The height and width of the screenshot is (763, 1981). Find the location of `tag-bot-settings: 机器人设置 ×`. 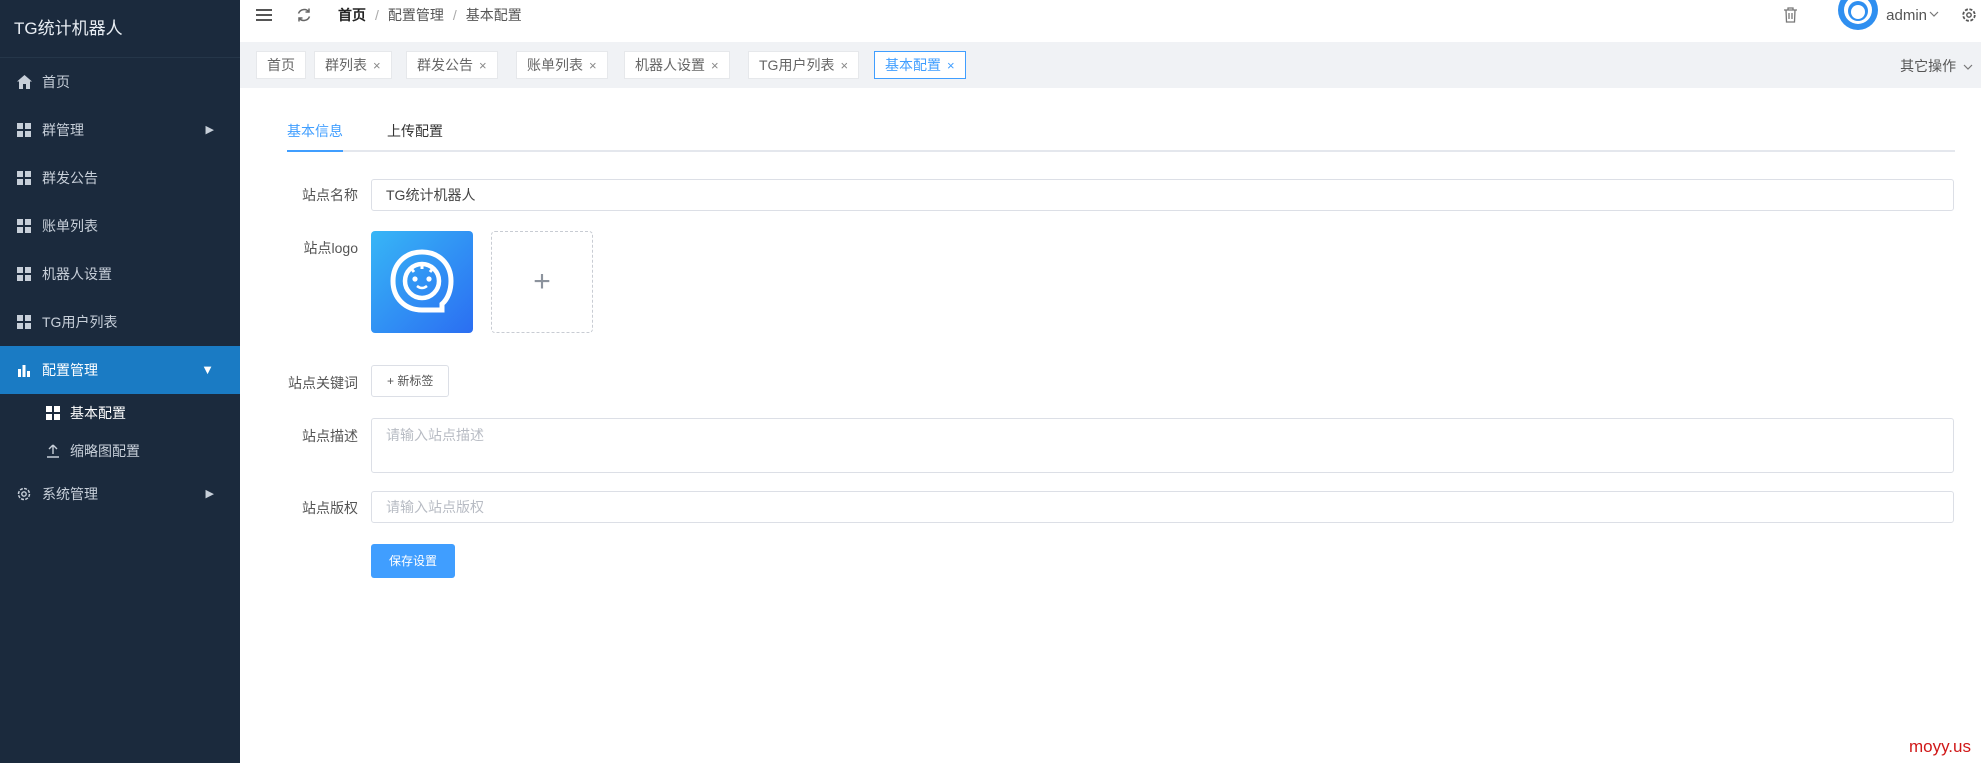

tag-bot-settings: 机器人设置 × is located at coordinates (677, 65).